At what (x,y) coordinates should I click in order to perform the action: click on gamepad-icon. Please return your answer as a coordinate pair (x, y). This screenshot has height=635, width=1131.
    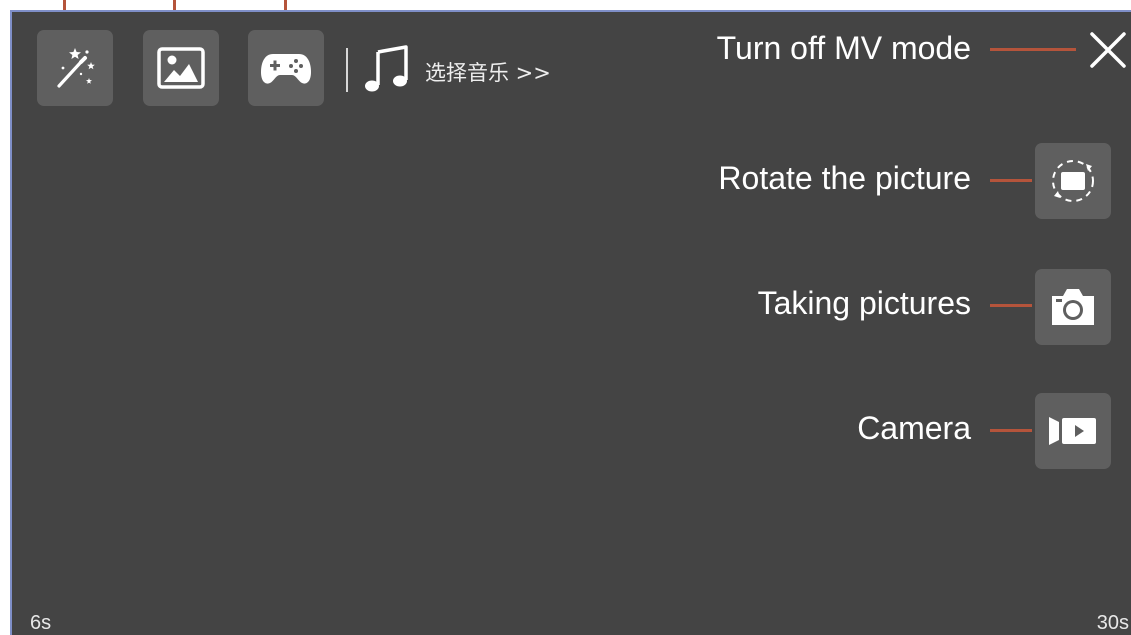
    Looking at the image, I should click on (286, 69).